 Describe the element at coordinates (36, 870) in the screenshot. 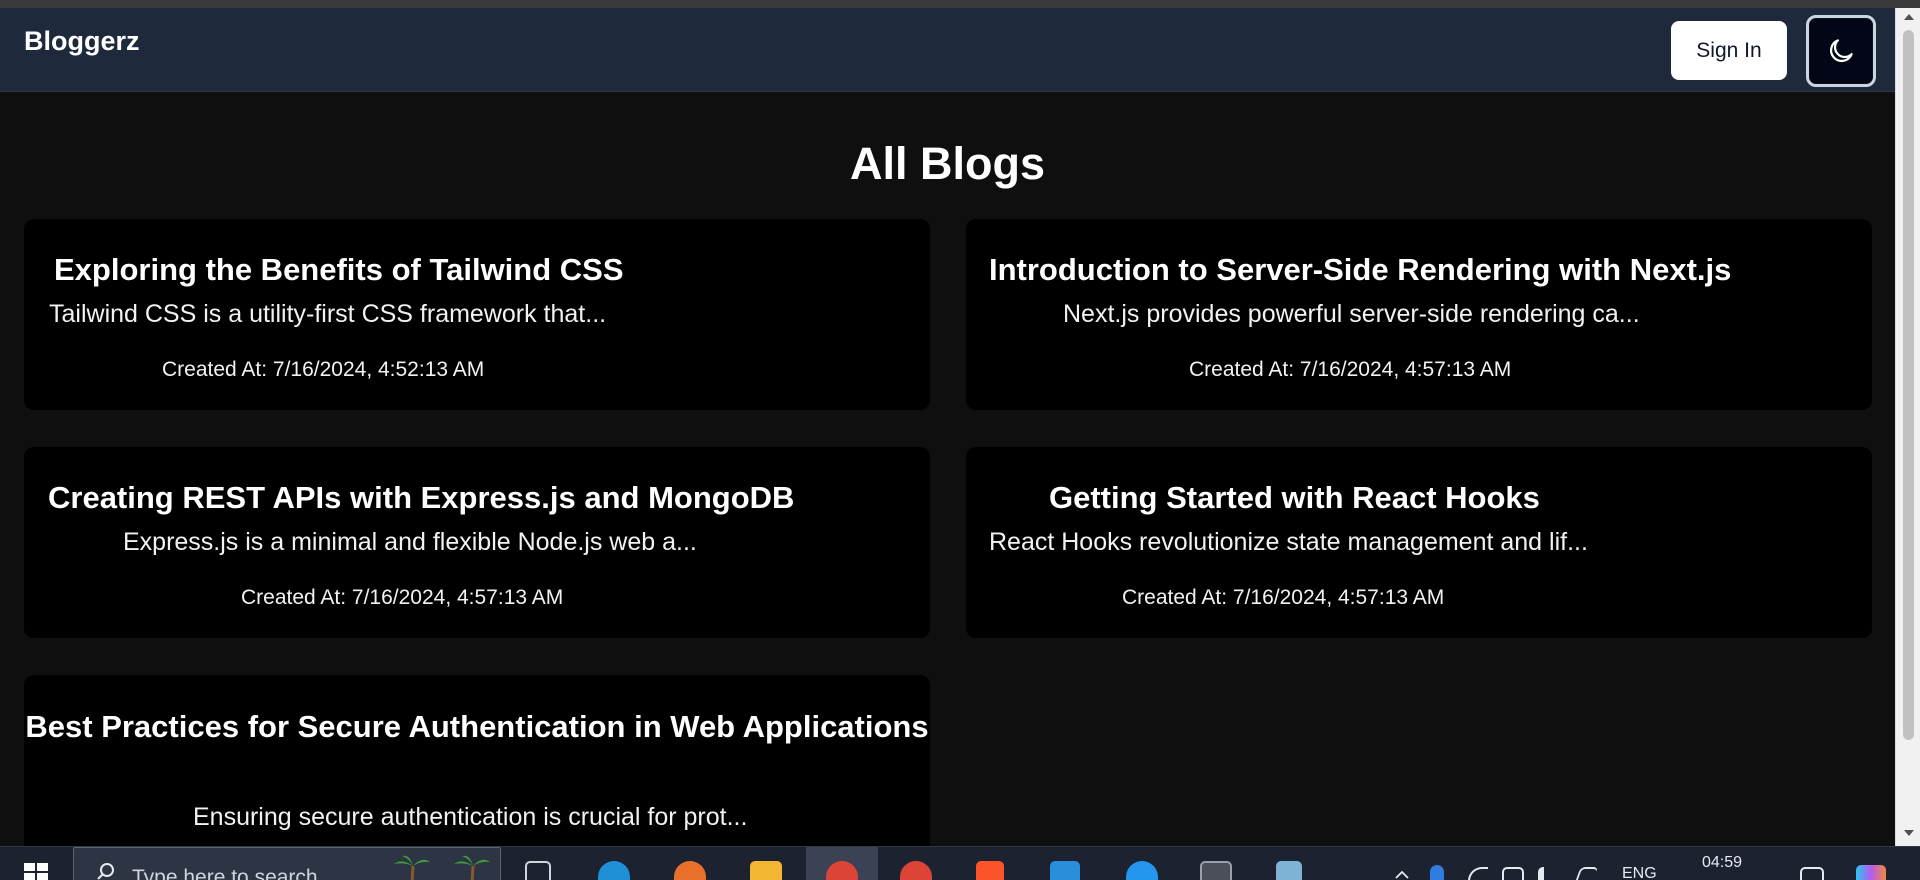

I see `windows-start-icon` at that location.